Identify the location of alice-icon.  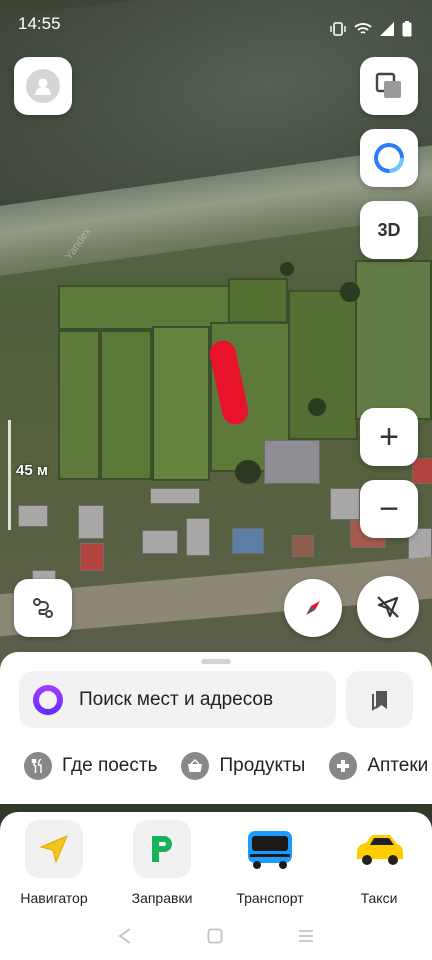
(389, 158).